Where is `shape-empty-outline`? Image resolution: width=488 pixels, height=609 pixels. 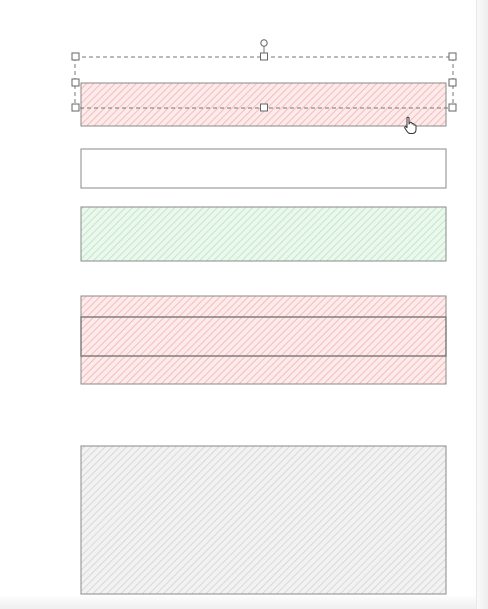
shape-empty-outline is located at coordinates (263, 168).